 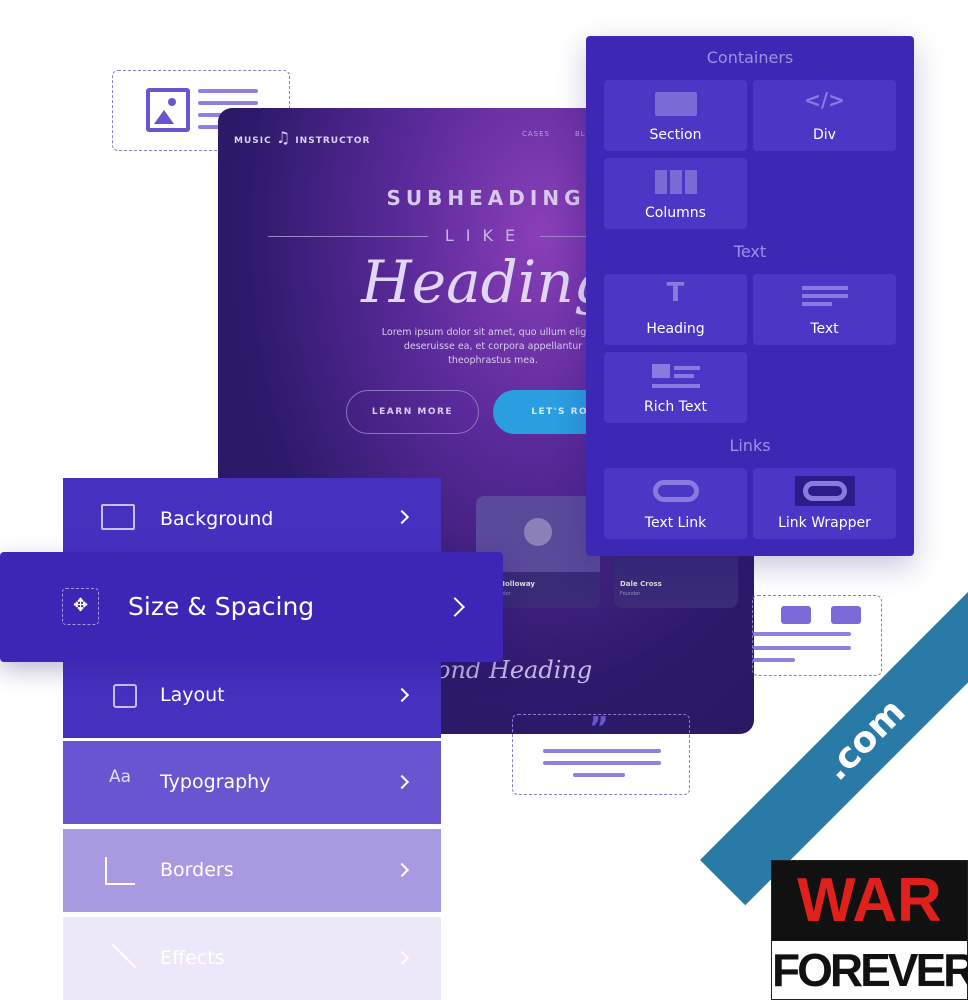 What do you see at coordinates (824, 296) in the screenshot?
I see `text-icon` at bounding box center [824, 296].